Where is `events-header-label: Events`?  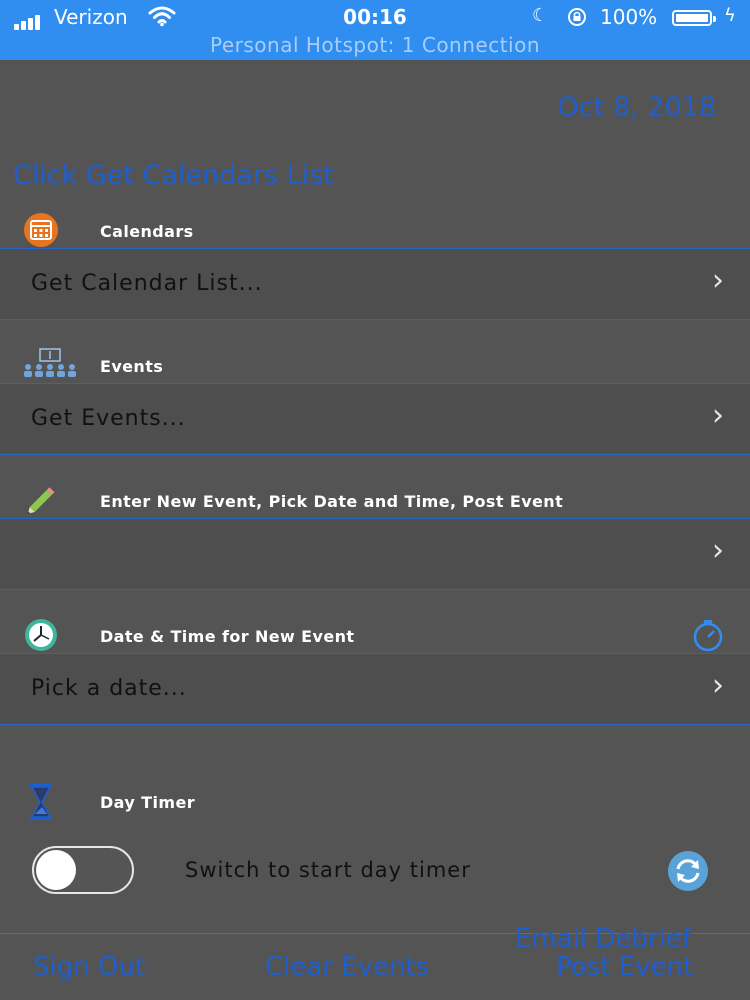 events-header-label: Events is located at coordinates (132, 366).